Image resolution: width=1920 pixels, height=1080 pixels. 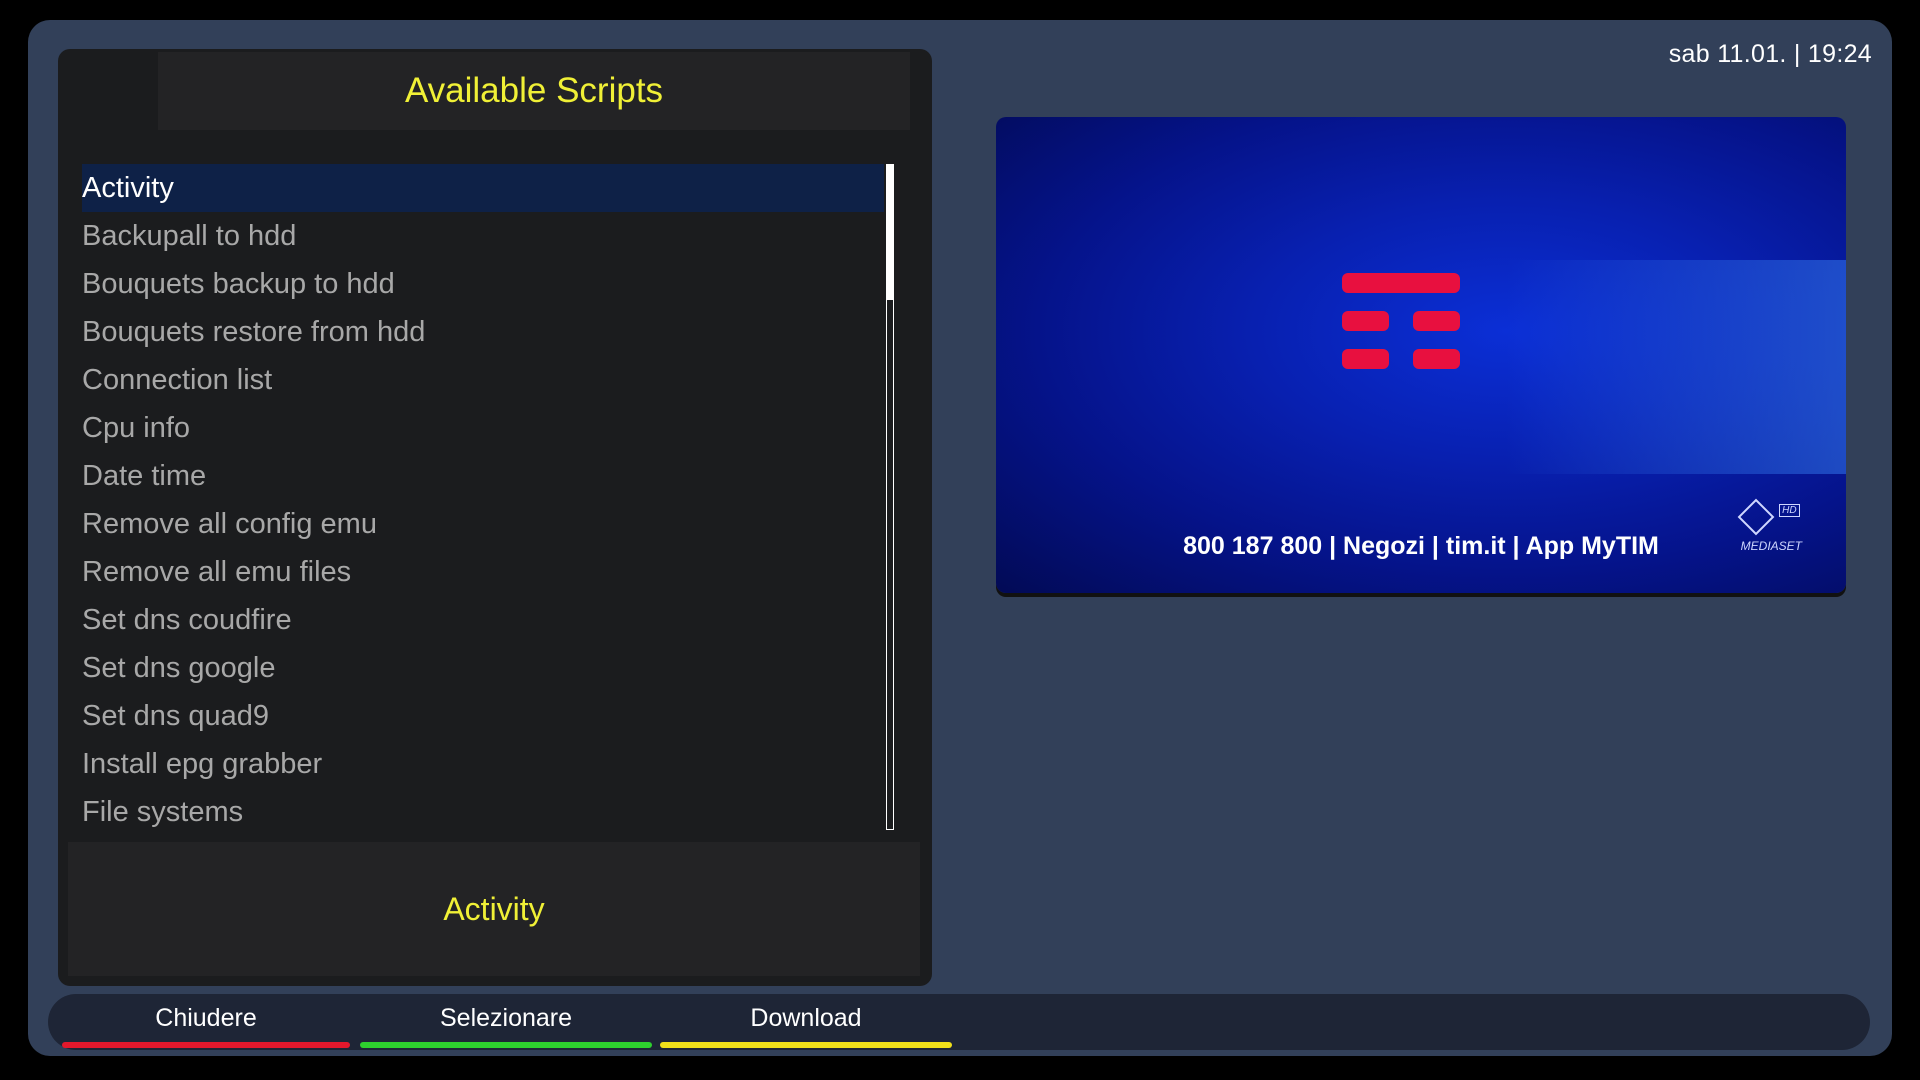 What do you see at coordinates (206, 1045) in the screenshot?
I see `red-key-bar` at bounding box center [206, 1045].